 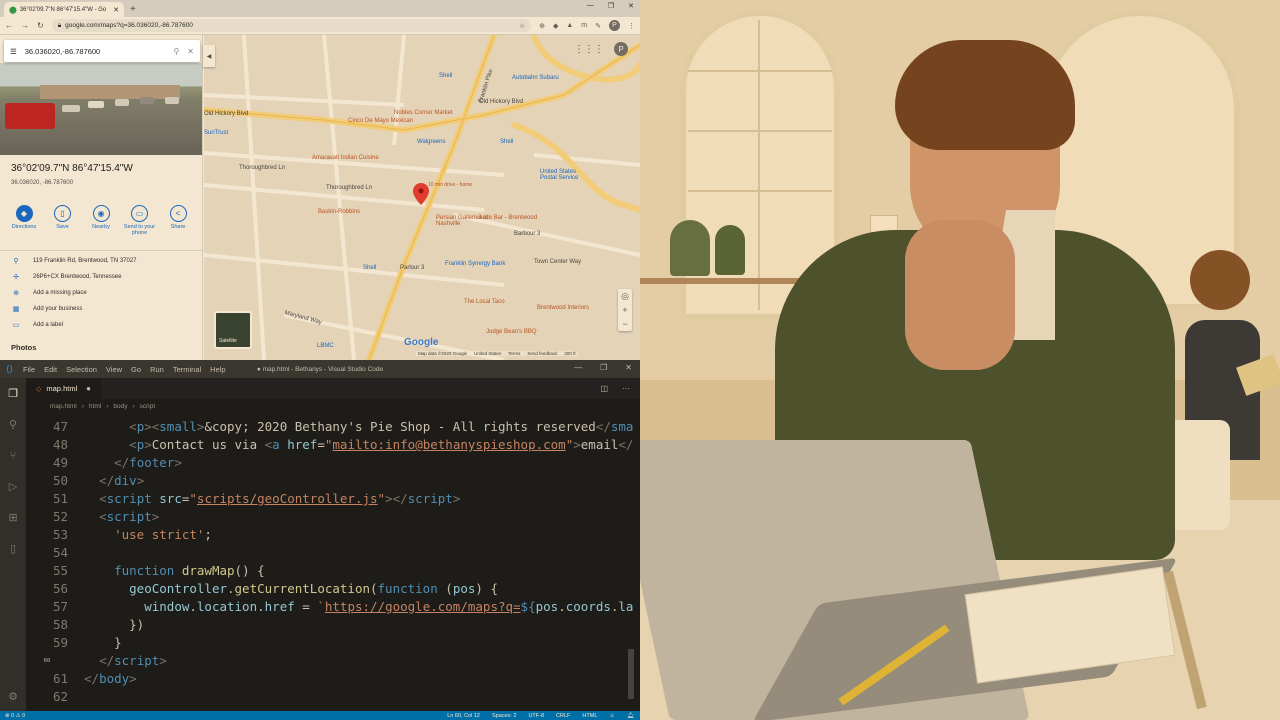 I want to click on poi-label: United States Postal Service, so click(x=565, y=175).